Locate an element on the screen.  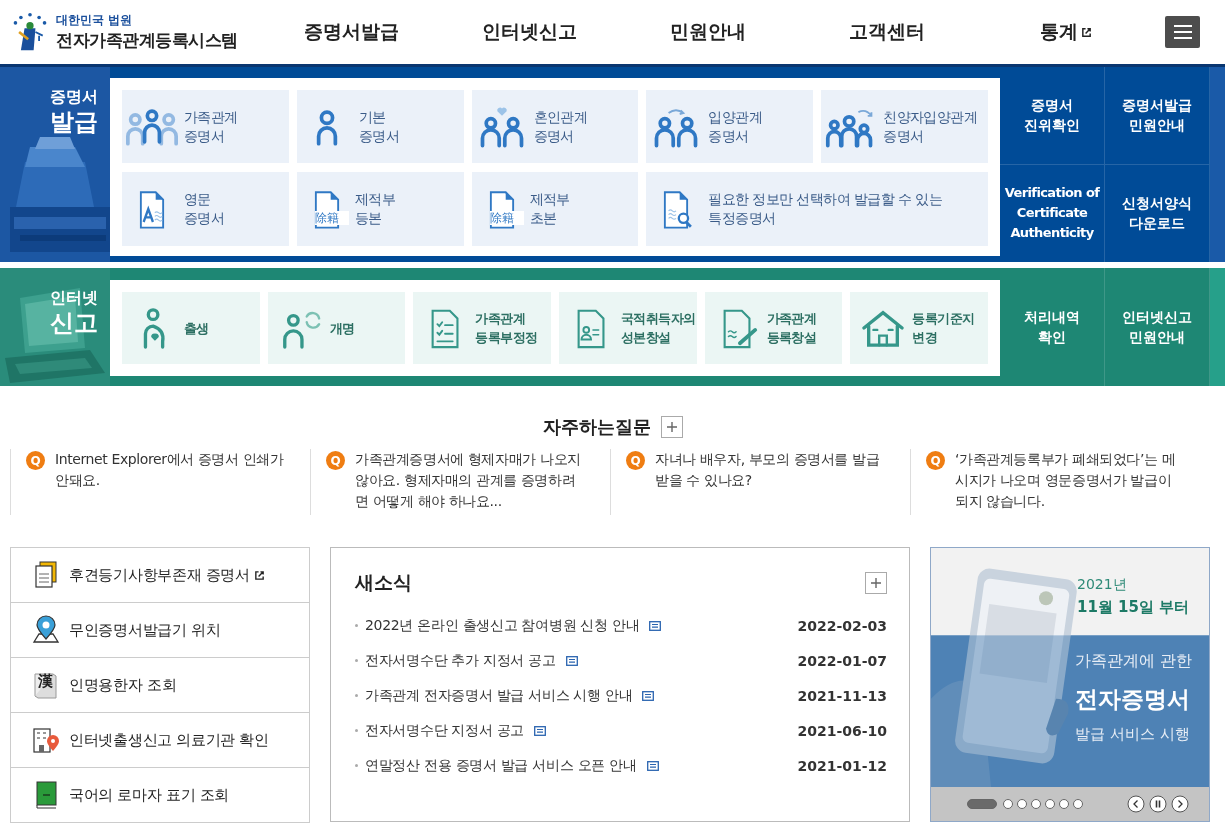
quick-link-label: 후견등기사항부존재 증명서 is located at coordinates (159, 575).